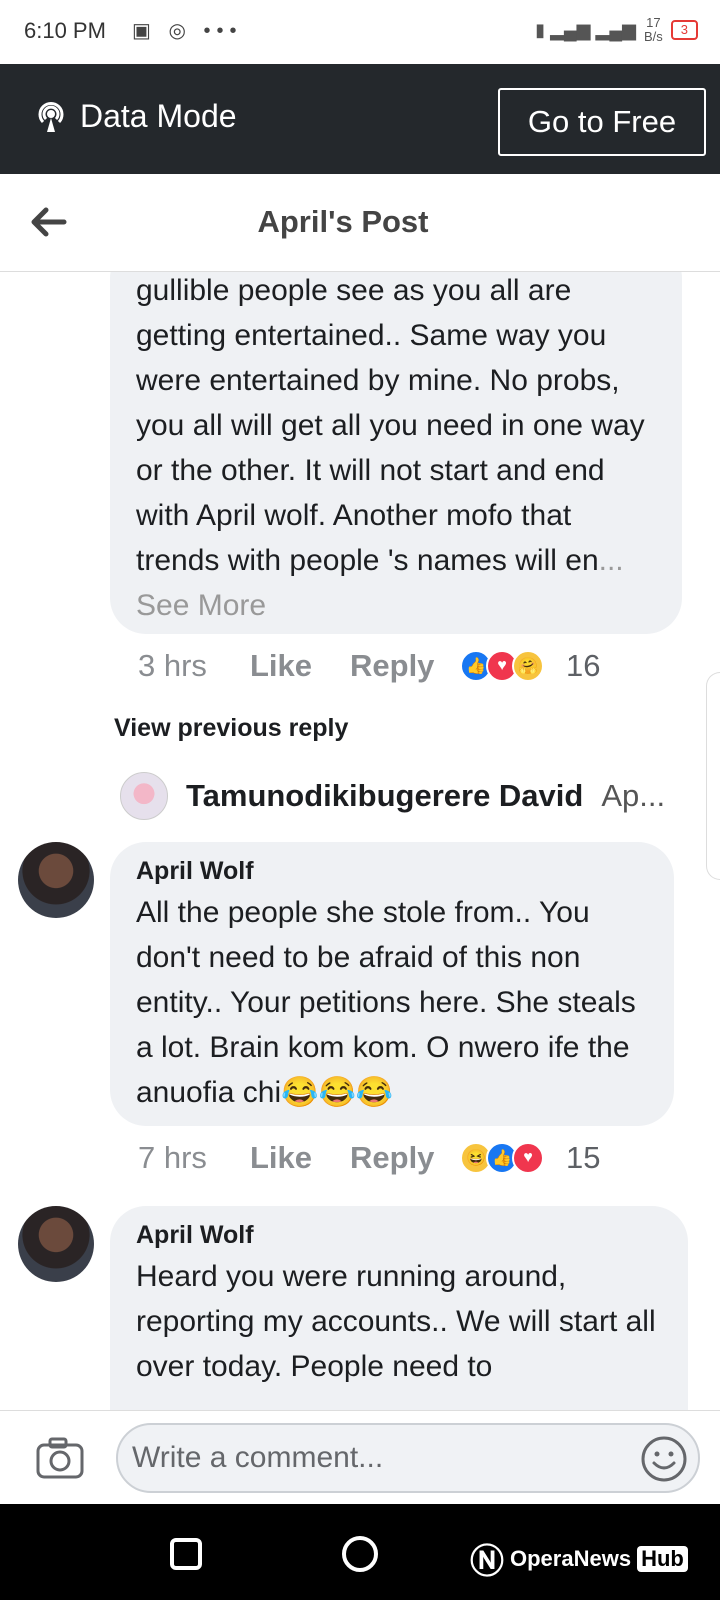  I want to click on comment-composer, so click(360, 1457).